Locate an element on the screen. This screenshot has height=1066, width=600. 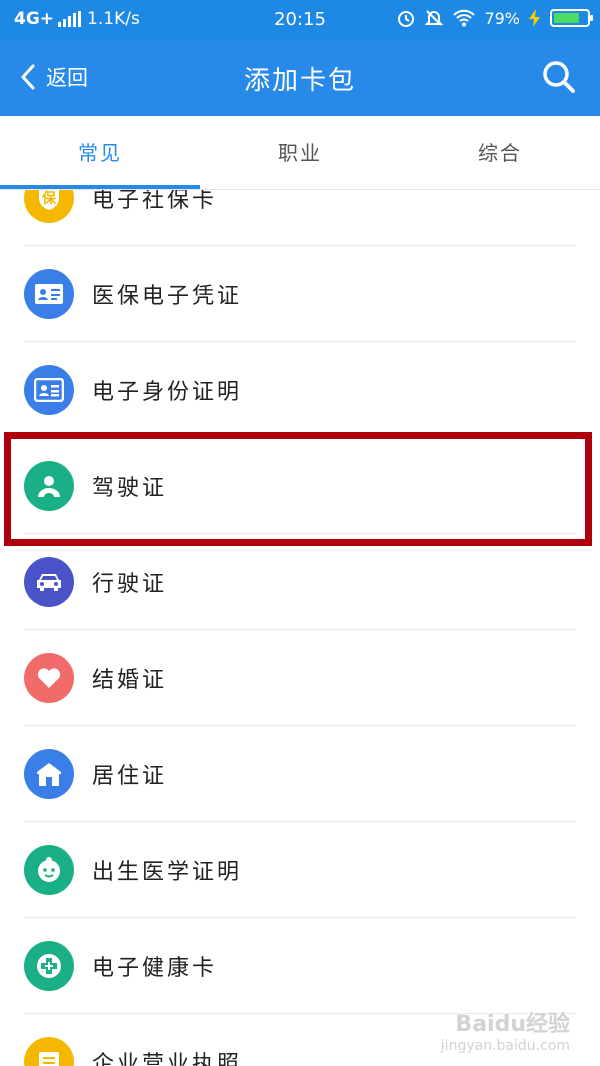
list-item-health-card: 电子健康卡 is located at coordinates (300, 966).